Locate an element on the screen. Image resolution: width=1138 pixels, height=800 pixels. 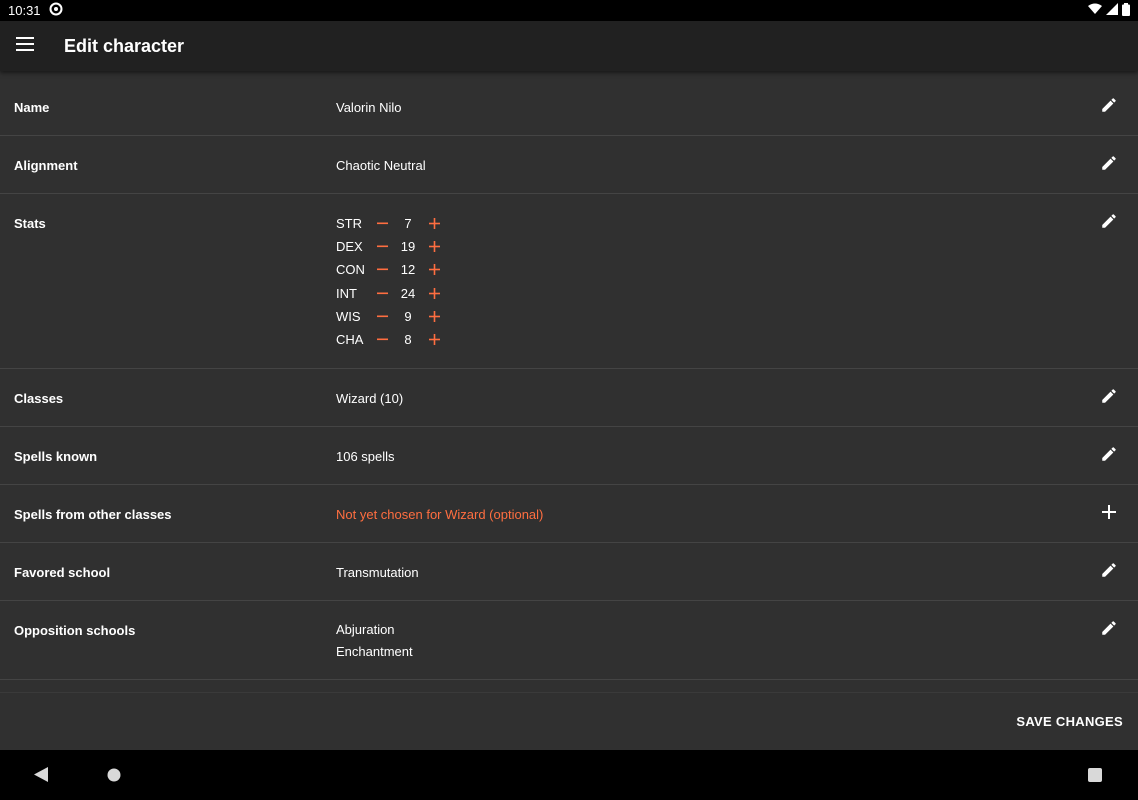
home-circle-icon is located at coordinates (114, 777).